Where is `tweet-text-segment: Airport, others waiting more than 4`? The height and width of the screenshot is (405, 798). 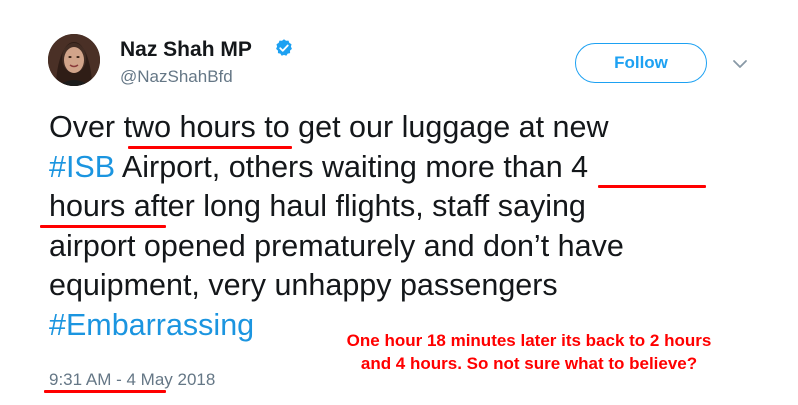 tweet-text-segment: Airport, others waiting more than 4 is located at coordinates (352, 166).